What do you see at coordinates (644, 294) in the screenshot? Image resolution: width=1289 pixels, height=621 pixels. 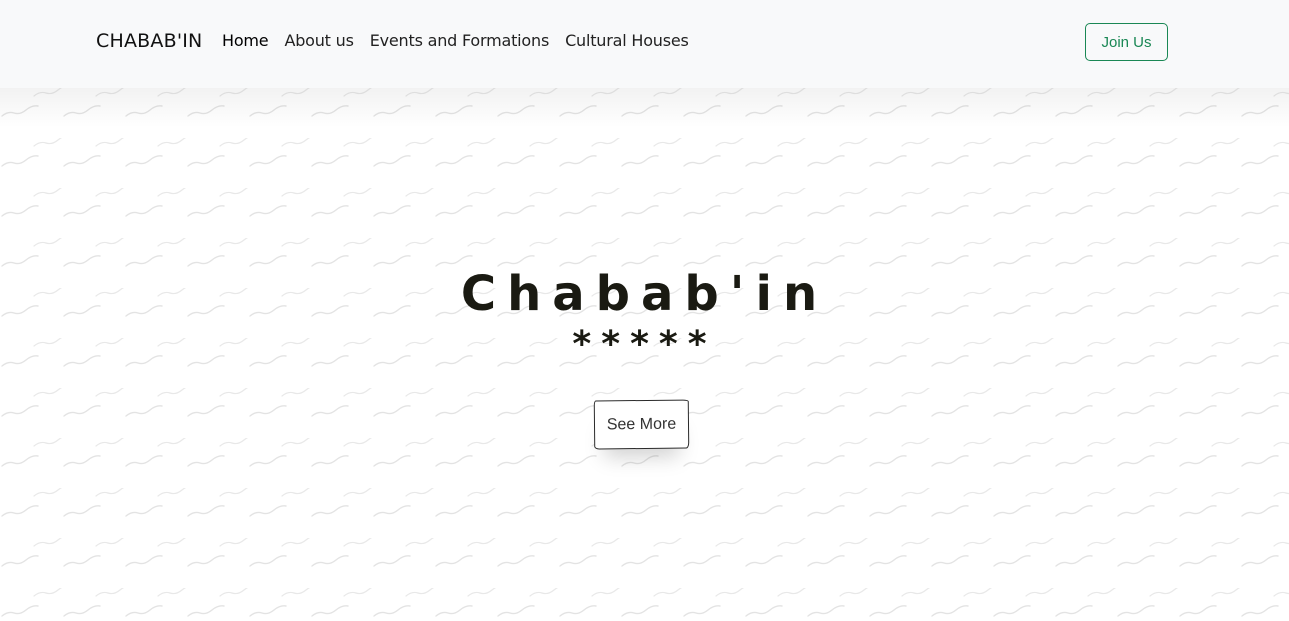 I see `hero-title: Chabab'in` at bounding box center [644, 294].